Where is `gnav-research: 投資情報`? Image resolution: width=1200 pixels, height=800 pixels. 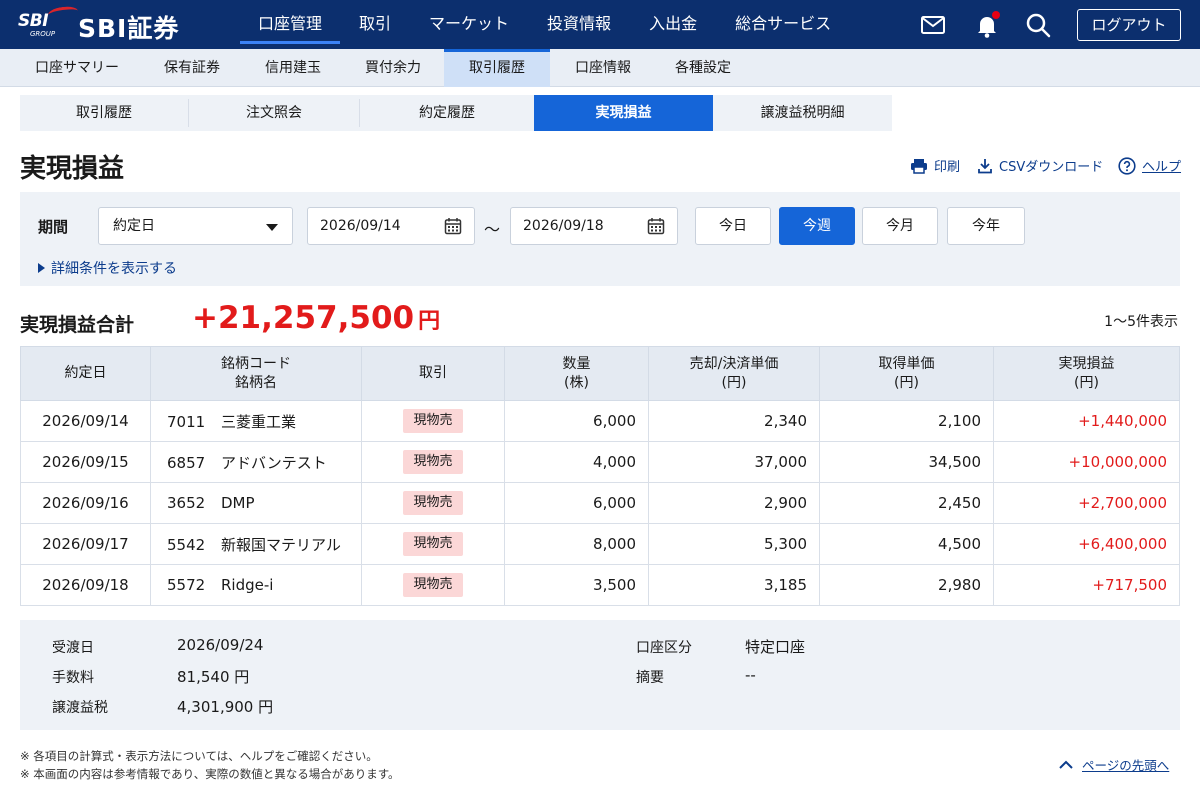
gnav-research: 投資情報 is located at coordinates (579, 24).